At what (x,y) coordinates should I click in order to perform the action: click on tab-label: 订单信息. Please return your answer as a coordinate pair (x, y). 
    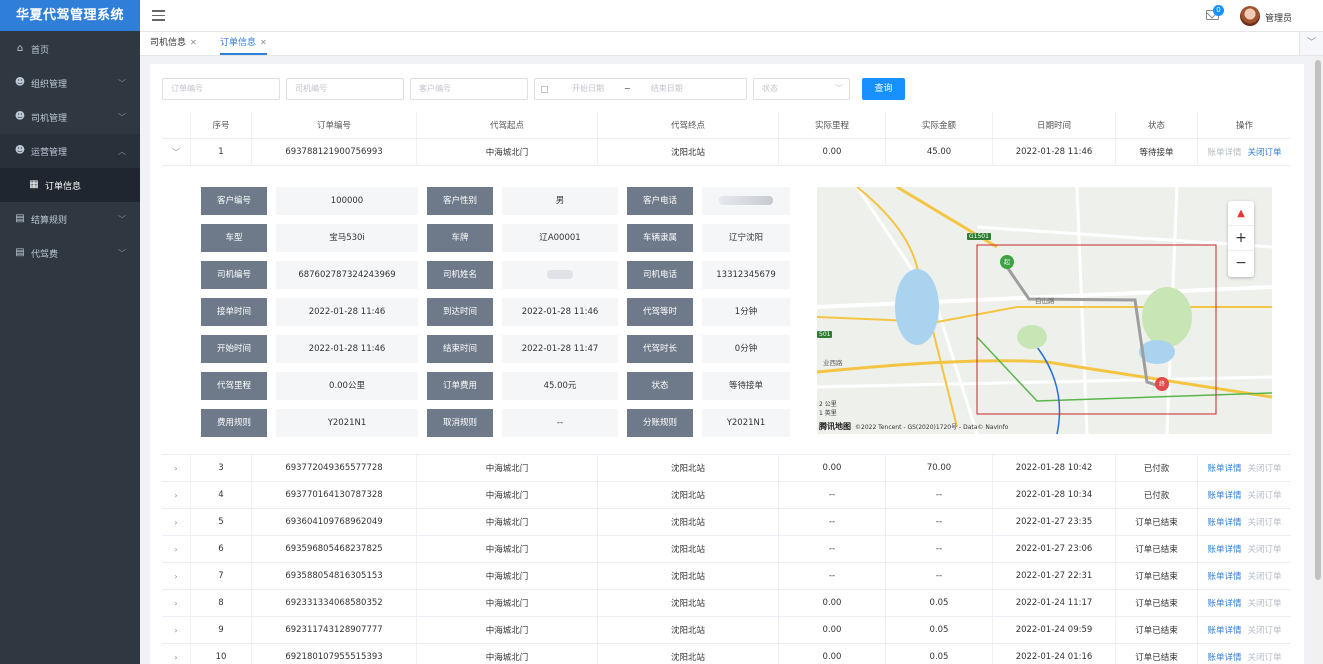
    Looking at the image, I should click on (238, 43).